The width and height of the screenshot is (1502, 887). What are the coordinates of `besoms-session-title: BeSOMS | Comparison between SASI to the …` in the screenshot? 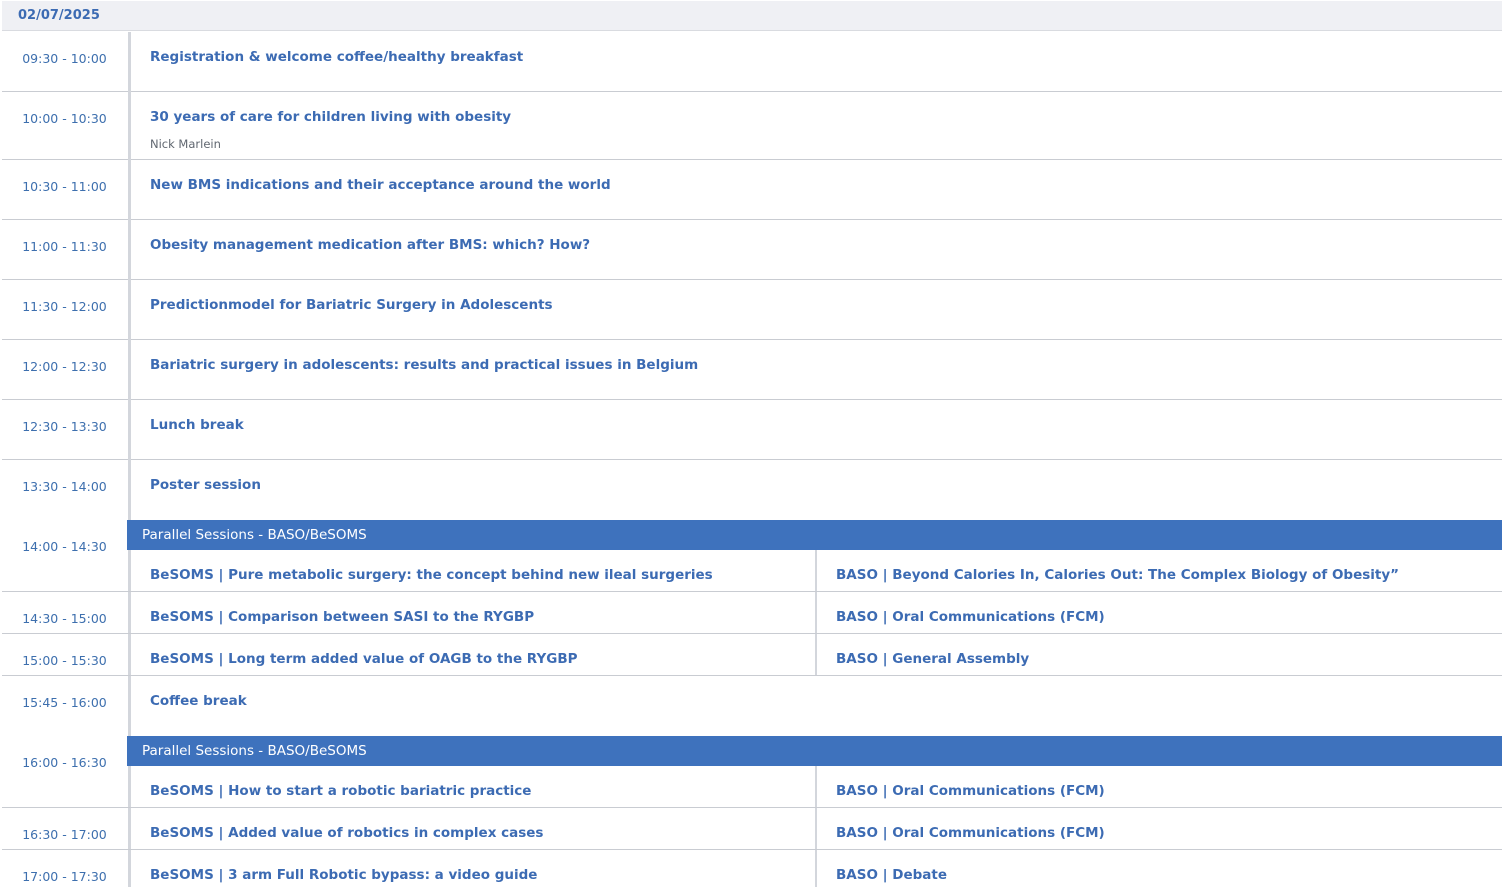 It's located at (342, 617).